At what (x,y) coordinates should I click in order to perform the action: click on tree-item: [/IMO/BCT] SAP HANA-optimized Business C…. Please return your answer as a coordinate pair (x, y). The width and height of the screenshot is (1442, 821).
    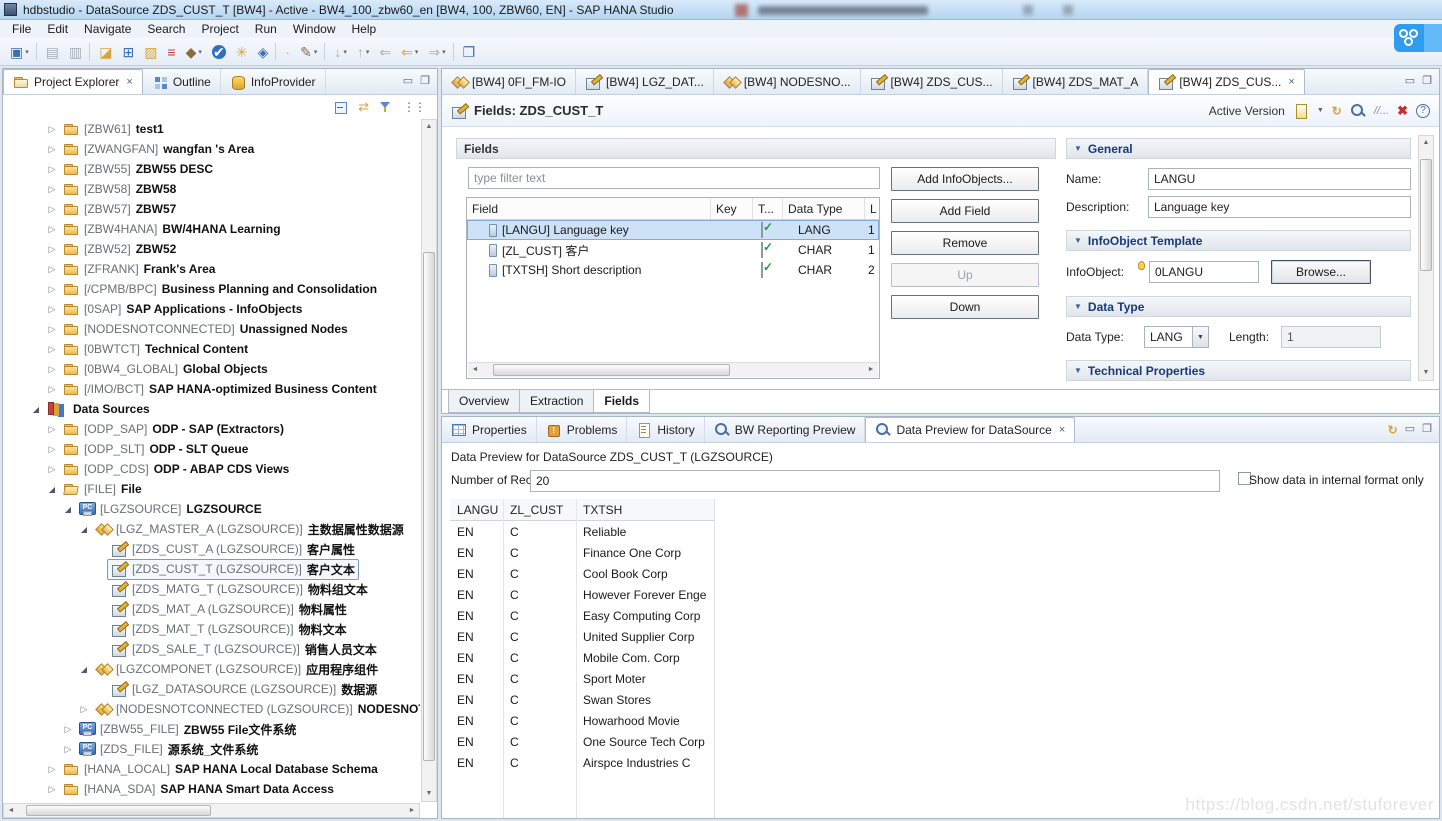
    Looking at the image, I should click on (211, 389).